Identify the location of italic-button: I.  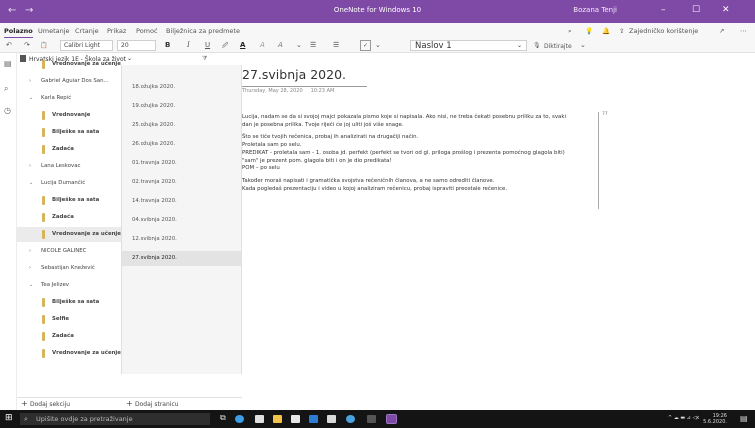
(188, 45).